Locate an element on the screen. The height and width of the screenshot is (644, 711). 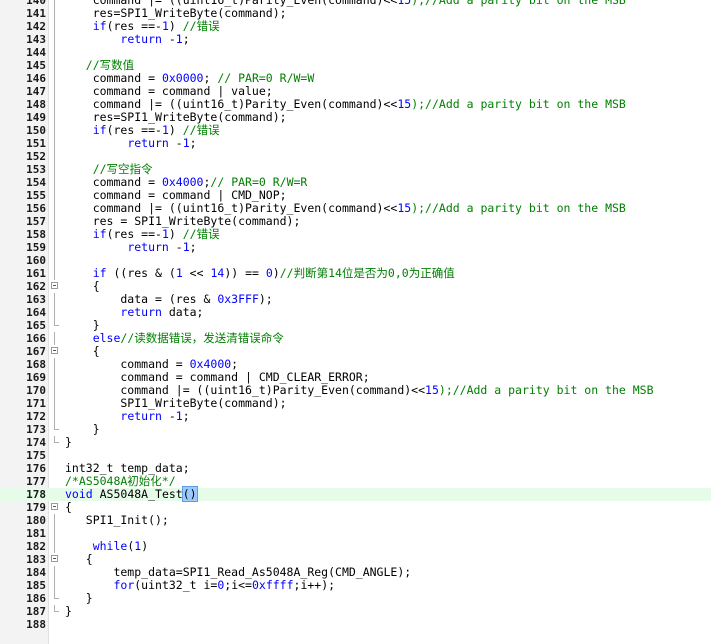
code-token: //错误 is located at coordinates (201, 234).